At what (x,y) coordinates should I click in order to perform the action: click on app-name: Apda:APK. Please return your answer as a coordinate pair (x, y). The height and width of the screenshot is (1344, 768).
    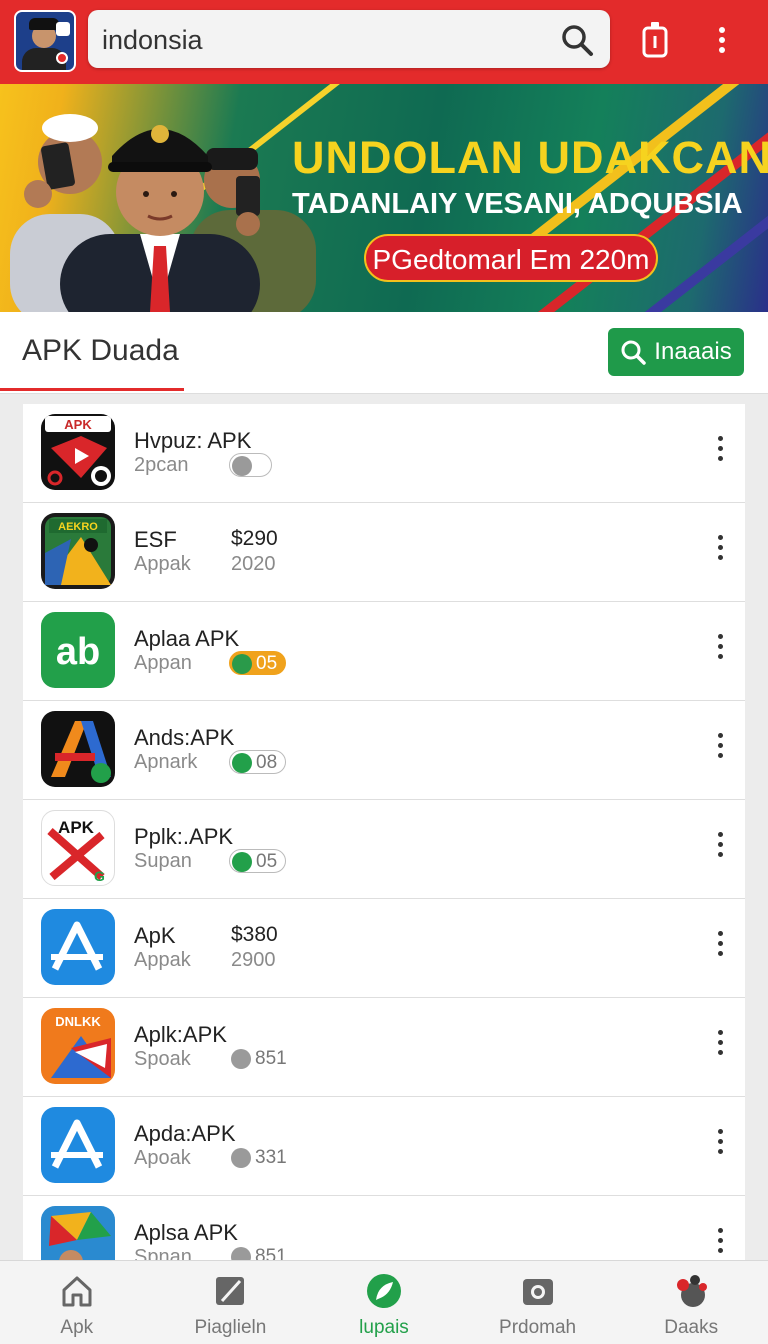
    Looking at the image, I should click on (185, 1133).